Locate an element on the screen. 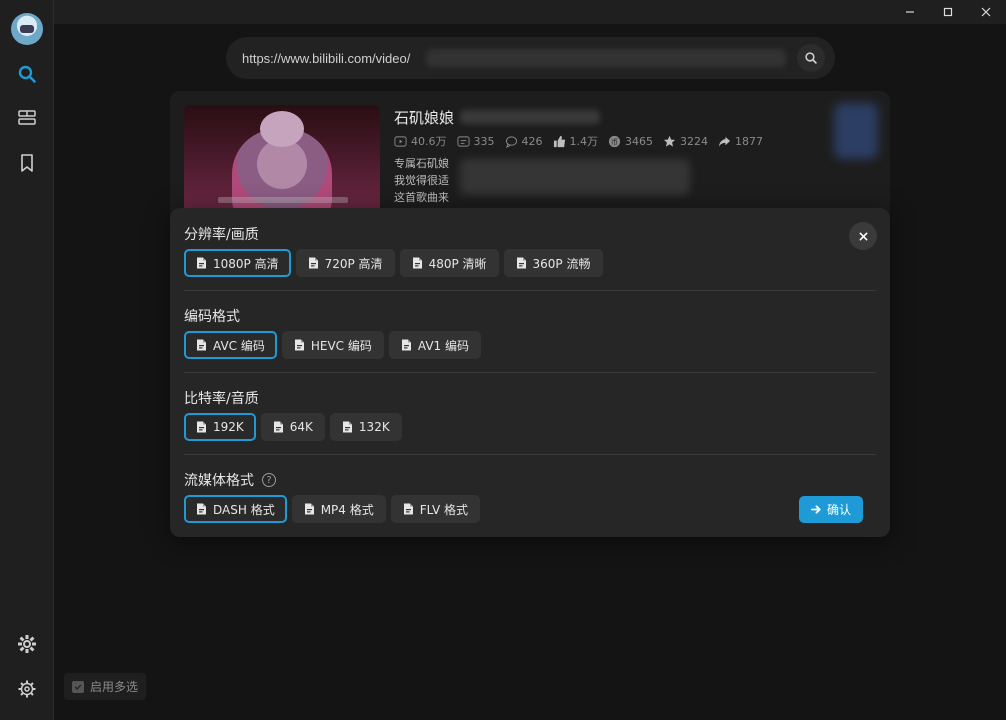  stat-coins: 币 3465 is located at coordinates (630, 141).